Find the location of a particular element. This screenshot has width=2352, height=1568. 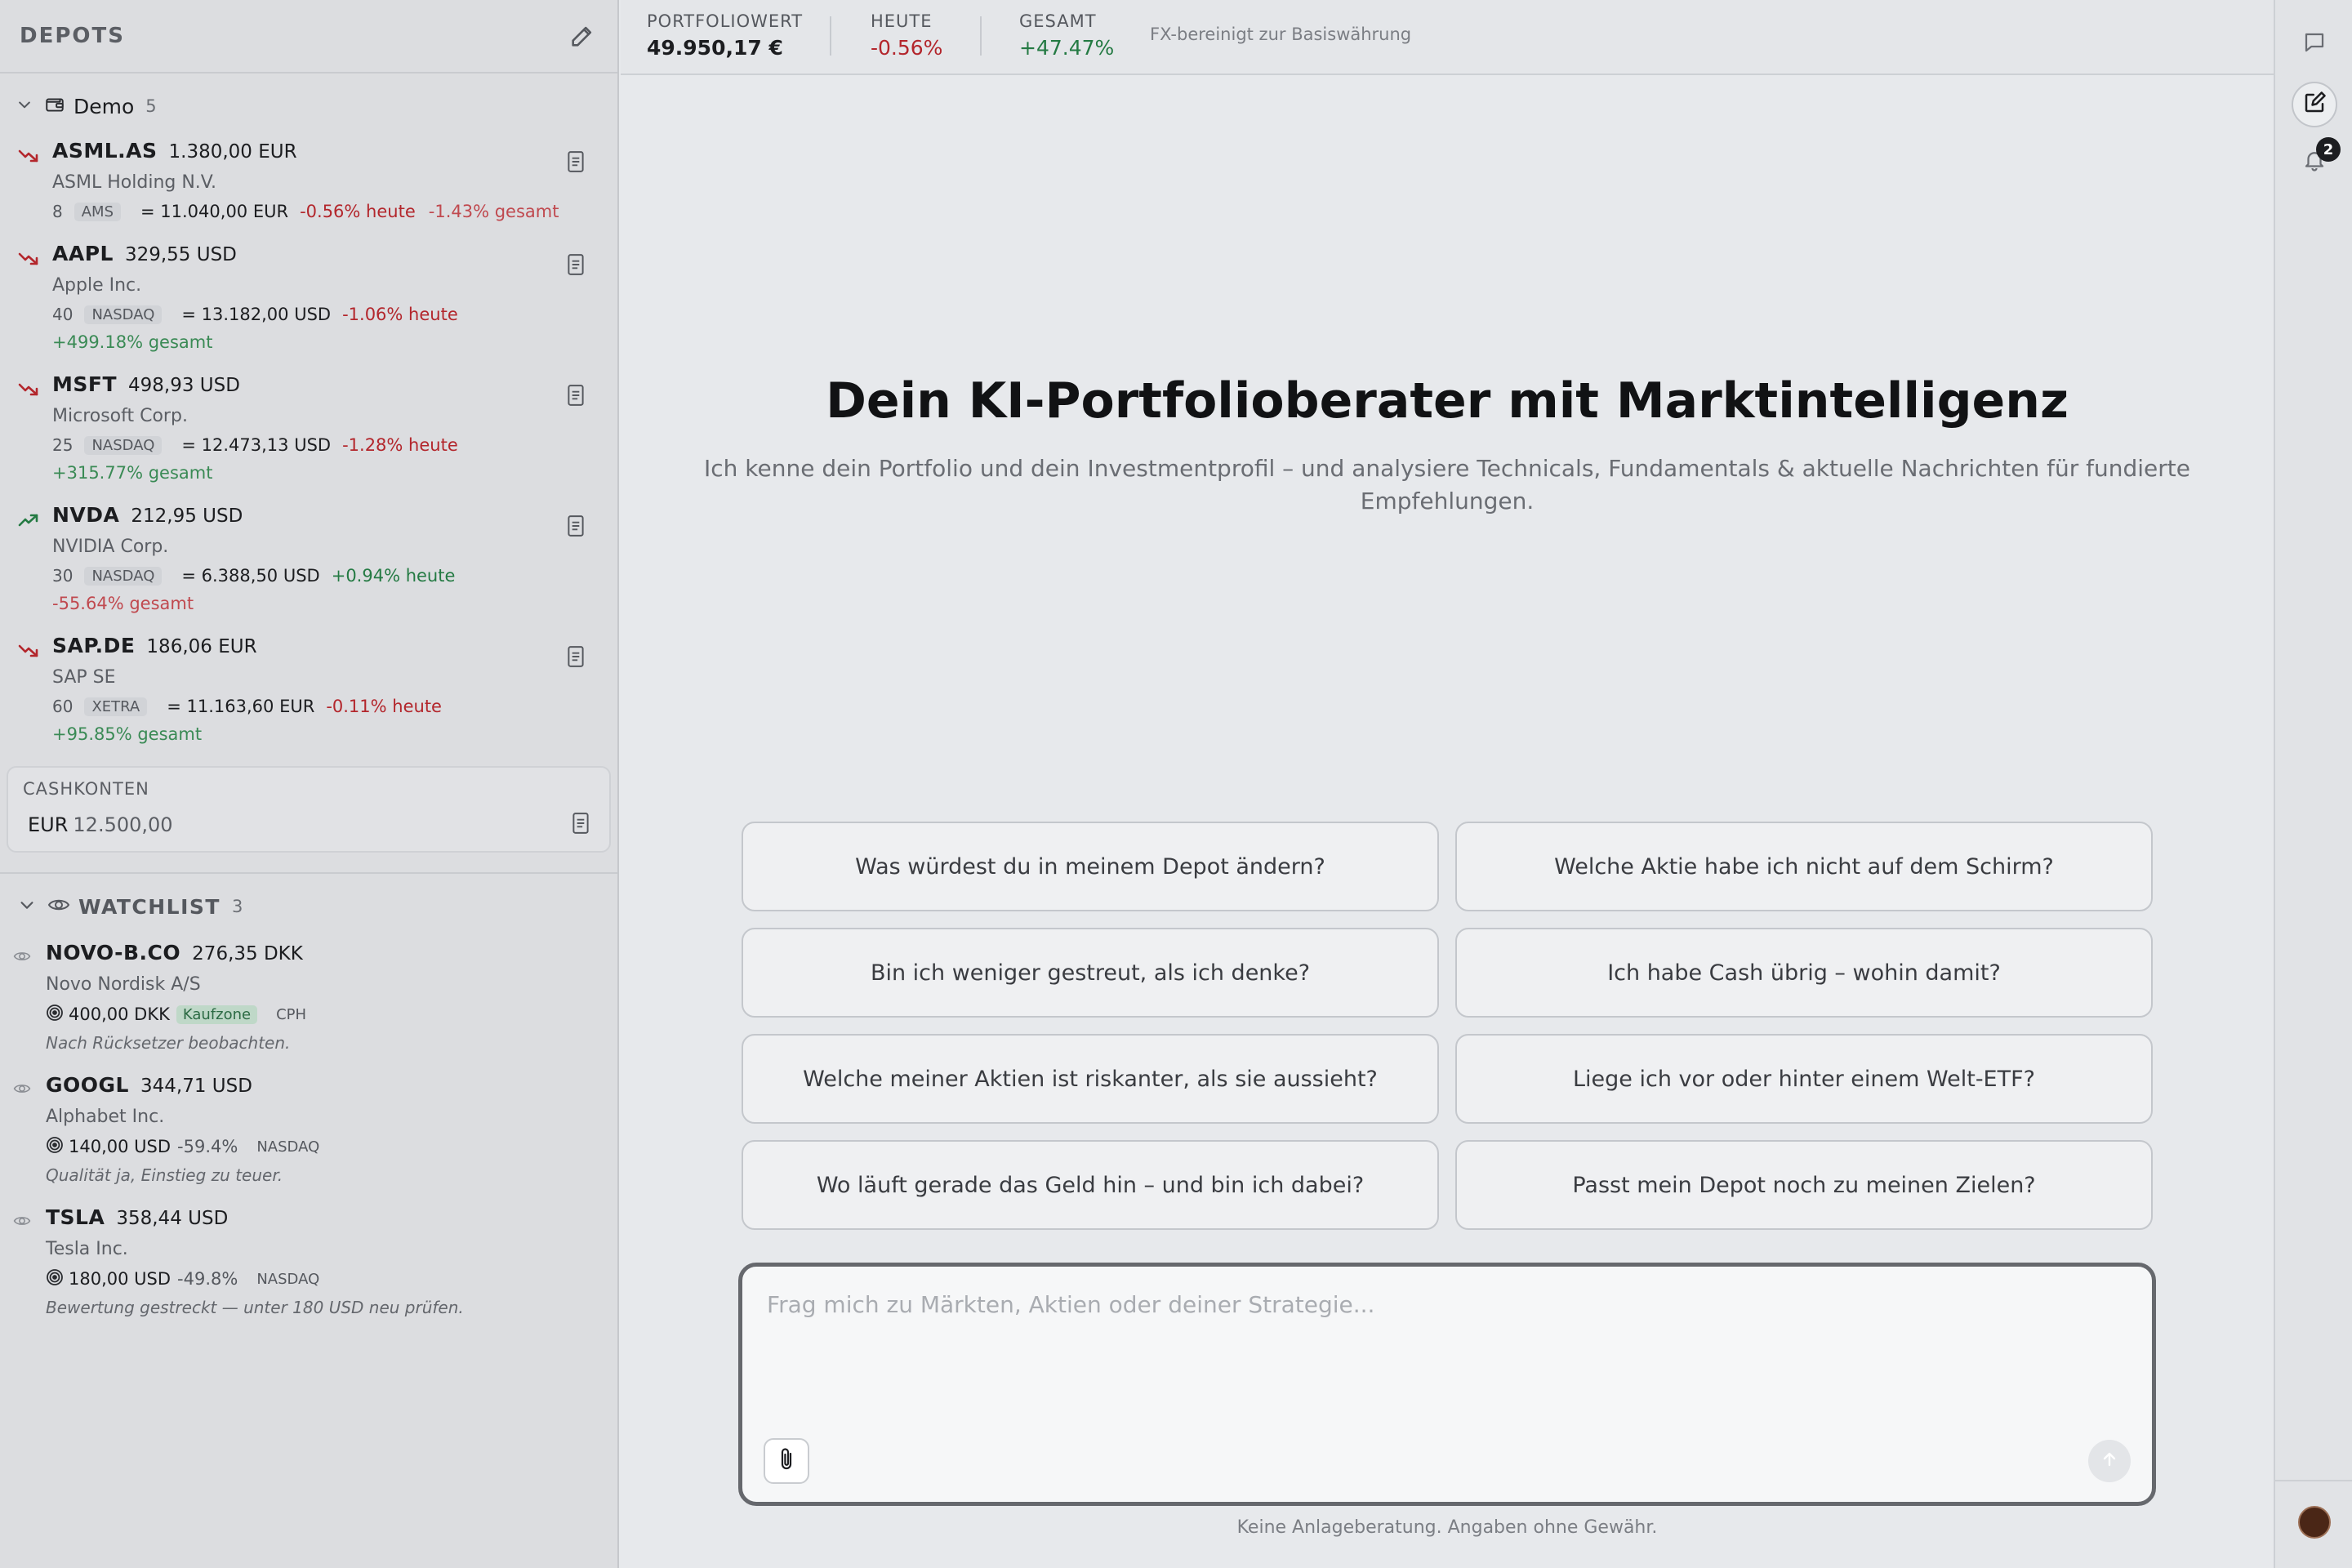

watchlist-header: WATCHLIST 3 is located at coordinates (130, 906).